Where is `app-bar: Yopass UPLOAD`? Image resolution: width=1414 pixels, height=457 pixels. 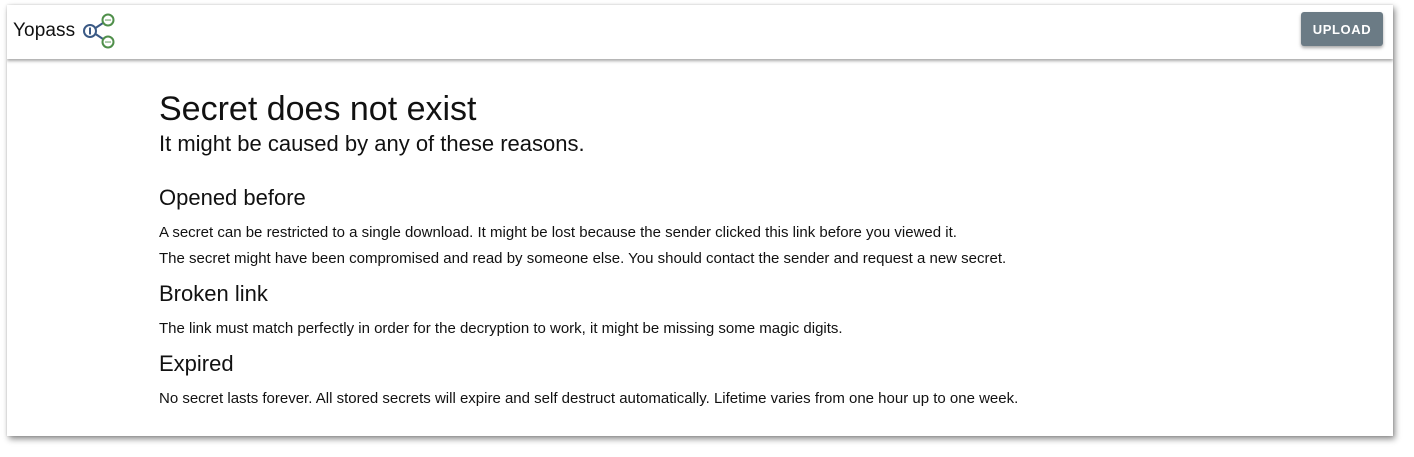
app-bar: Yopass UPLOAD is located at coordinates (700, 32).